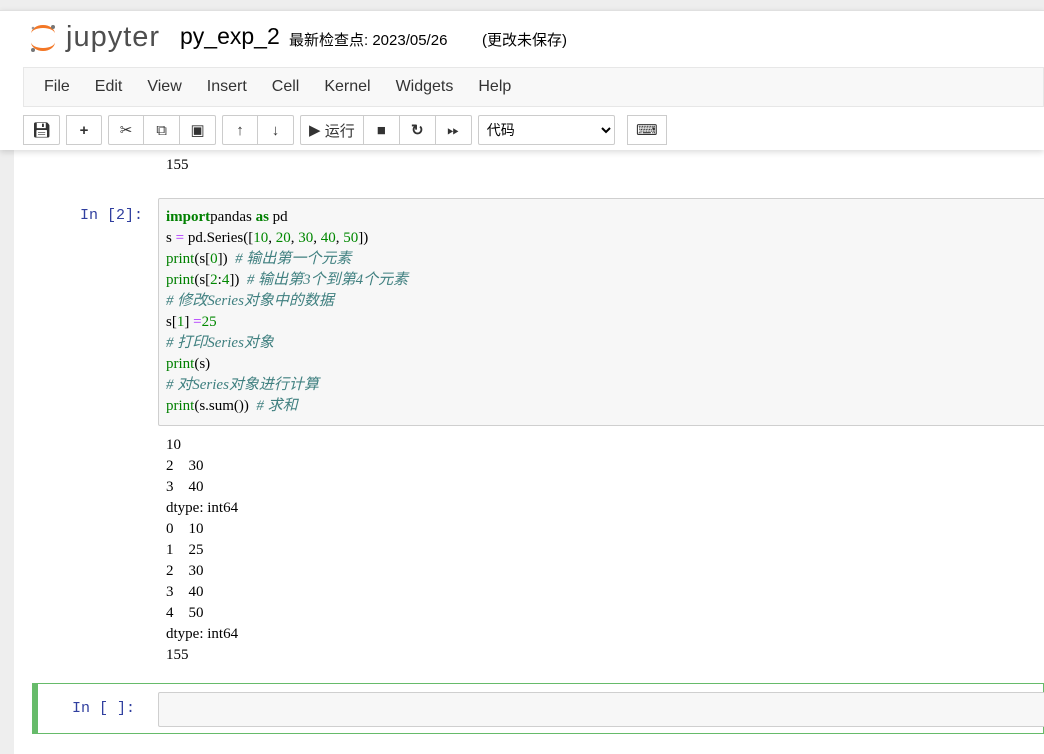 The height and width of the screenshot is (754, 1044). I want to click on cell-type-select: 代码, so click(546, 130).